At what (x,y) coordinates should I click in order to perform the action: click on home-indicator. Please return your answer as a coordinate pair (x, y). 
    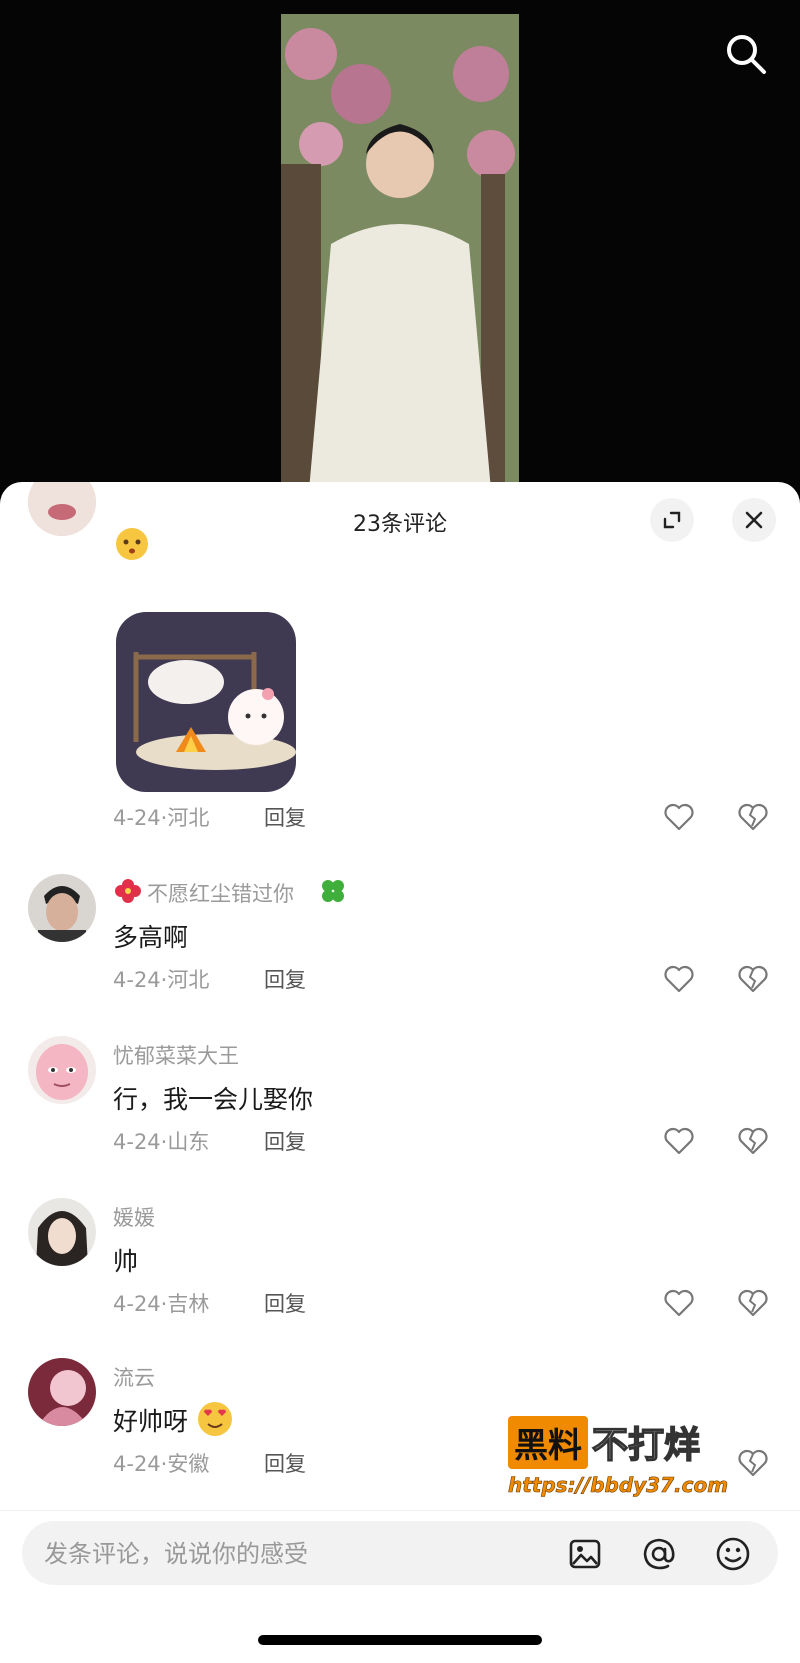
    Looking at the image, I should click on (400, 1640).